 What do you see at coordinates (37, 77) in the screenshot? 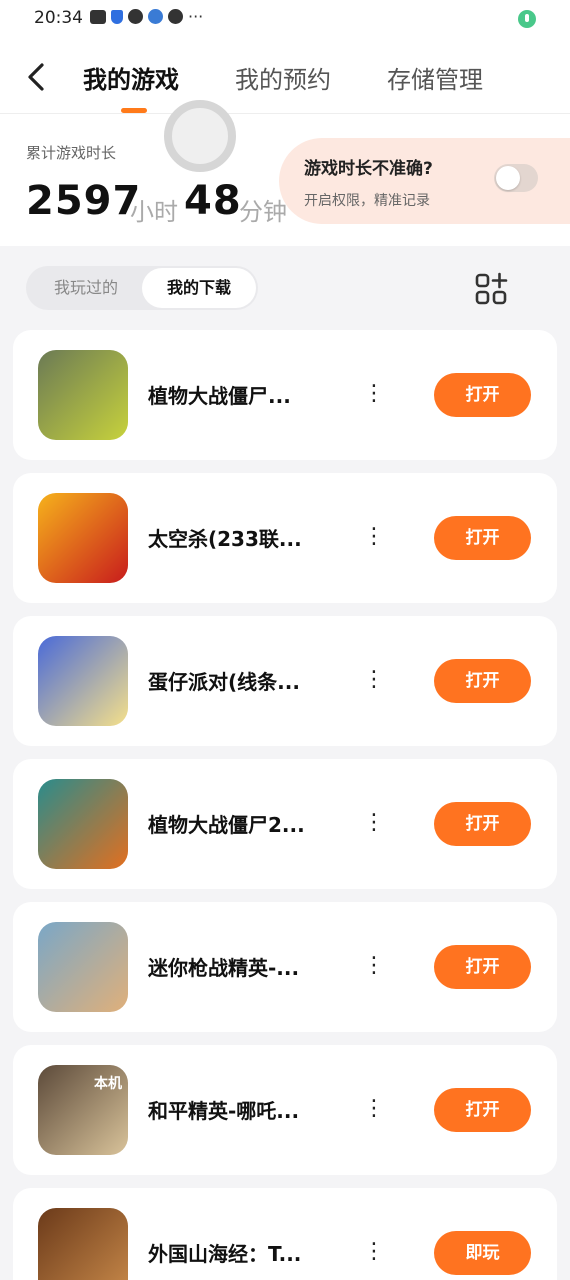
I see `back-arrow-icon` at bounding box center [37, 77].